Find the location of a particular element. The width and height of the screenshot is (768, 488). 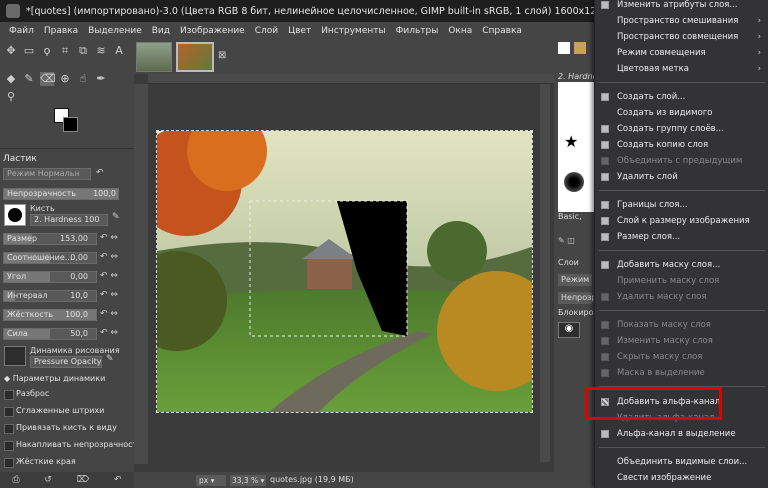

menu-view: Вид is located at coordinates (161, 31).